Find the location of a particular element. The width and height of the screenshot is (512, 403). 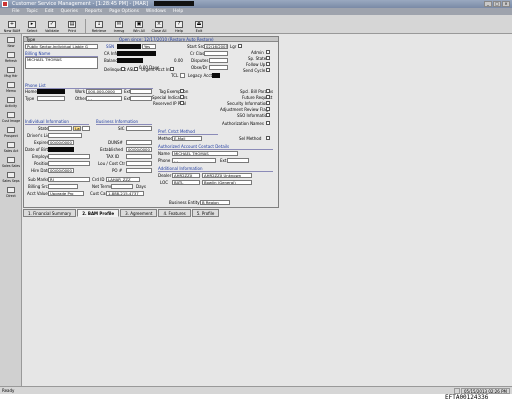

retrieve-button: ↓ Retrieve is located at coordinates (99, 24).